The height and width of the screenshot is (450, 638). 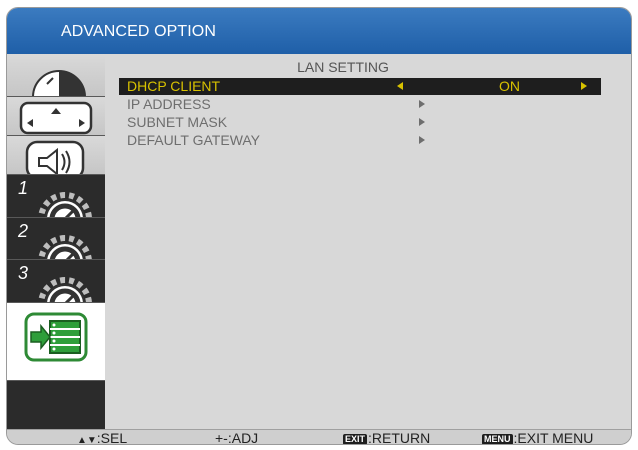 I want to click on exit-key-icon: EXIT, so click(x=355, y=439).